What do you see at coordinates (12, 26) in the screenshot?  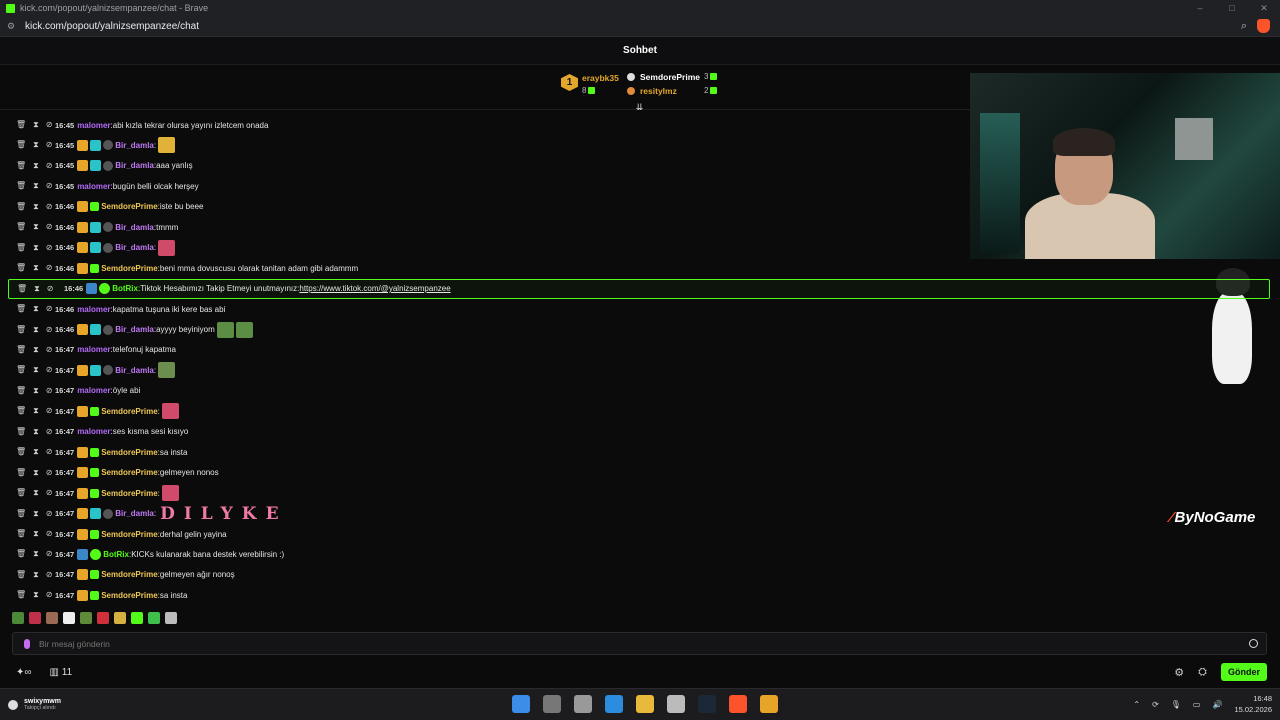 I see `site-settings-icon: ⚙` at bounding box center [12, 26].